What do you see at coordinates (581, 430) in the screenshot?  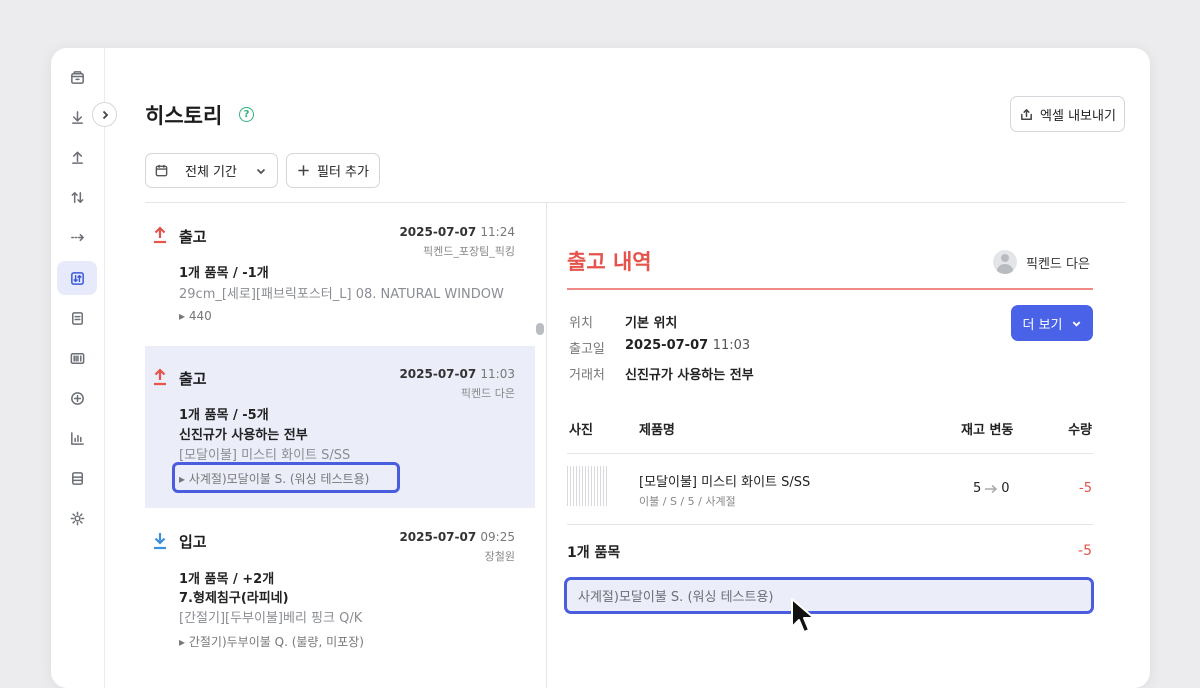 I see `column-header-photo: 사진` at bounding box center [581, 430].